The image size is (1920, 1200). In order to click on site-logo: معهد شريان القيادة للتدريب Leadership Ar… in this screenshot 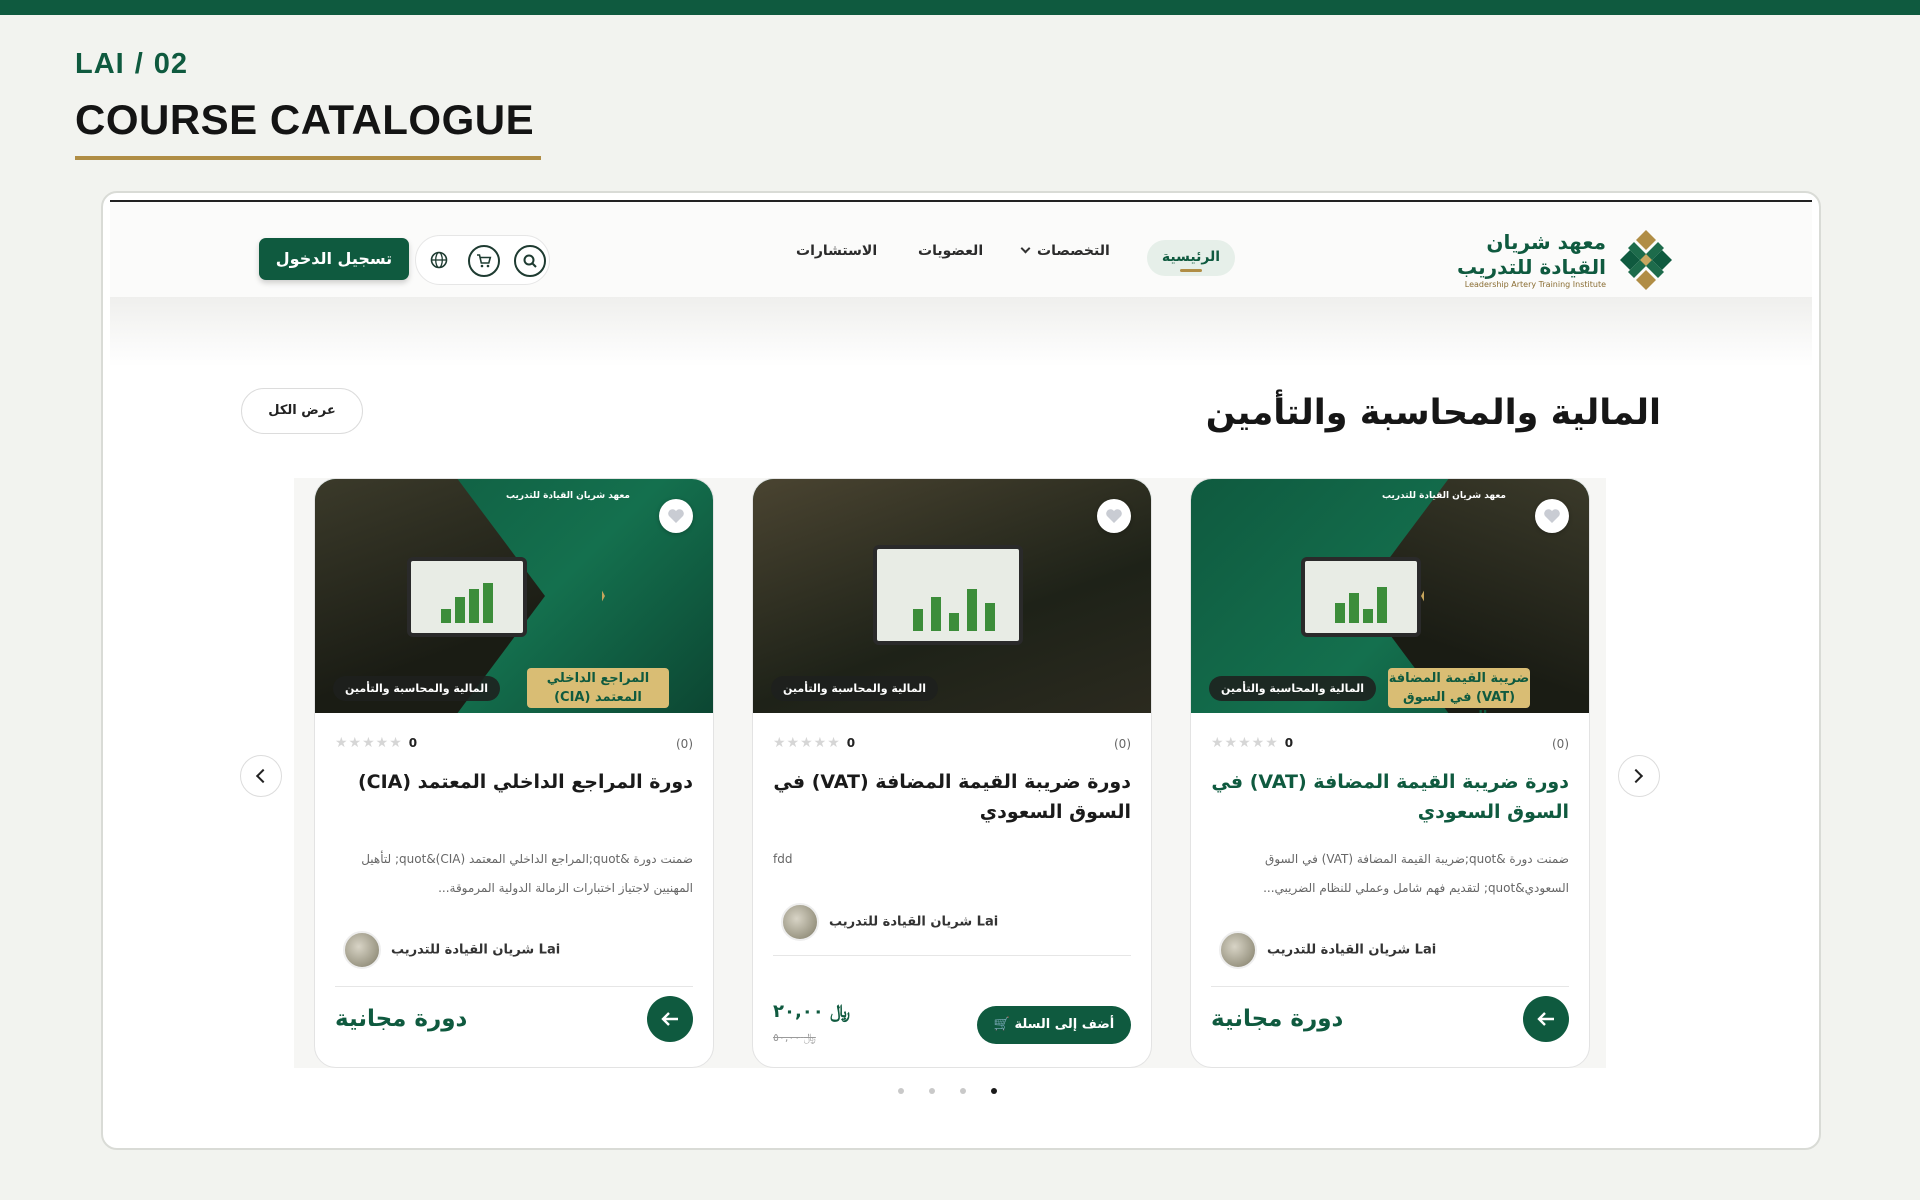, I will do `click(1566, 261)`.